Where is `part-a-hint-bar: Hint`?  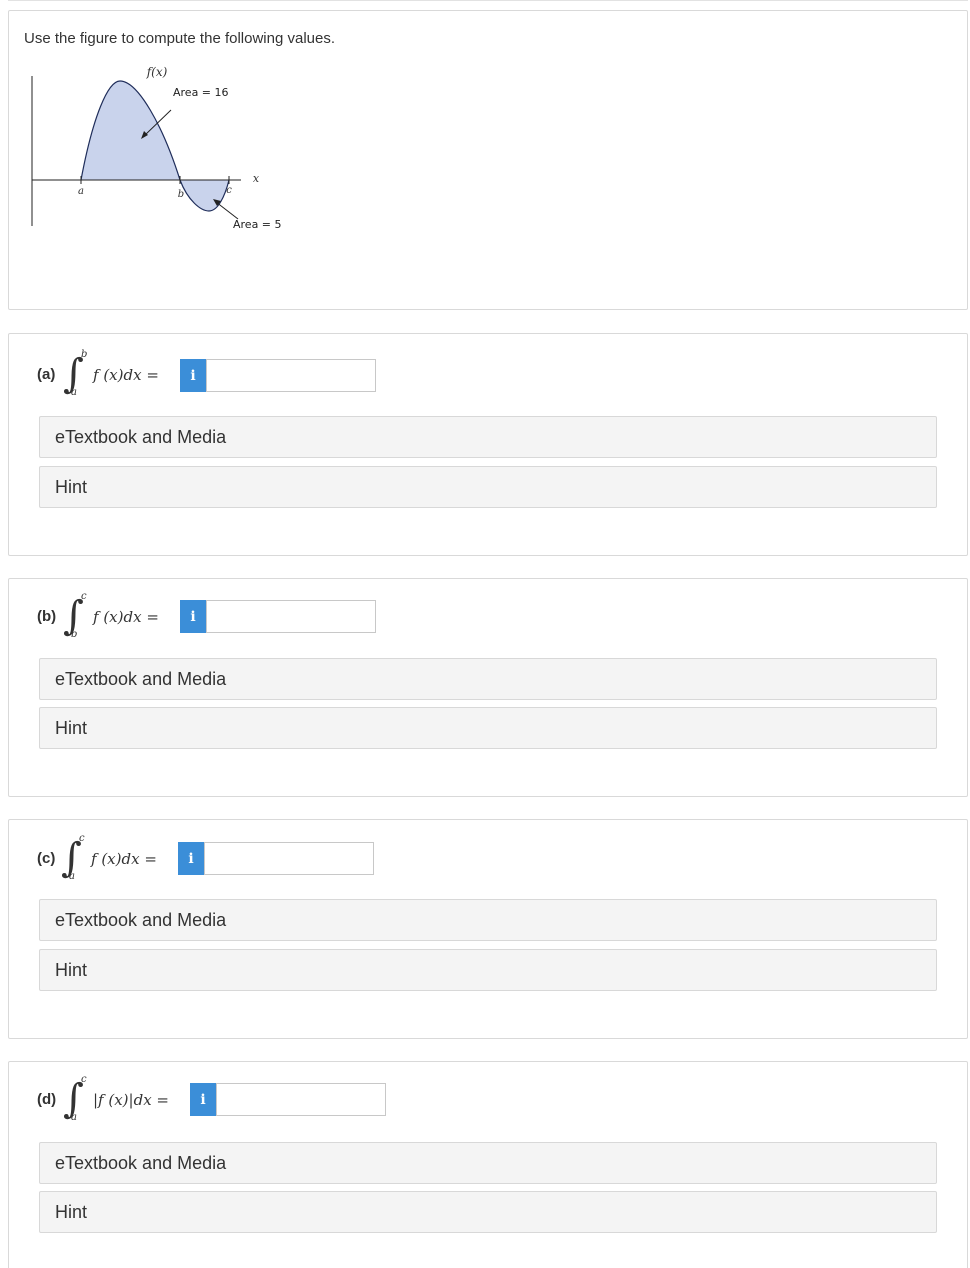
part-a-hint-bar: Hint is located at coordinates (488, 487).